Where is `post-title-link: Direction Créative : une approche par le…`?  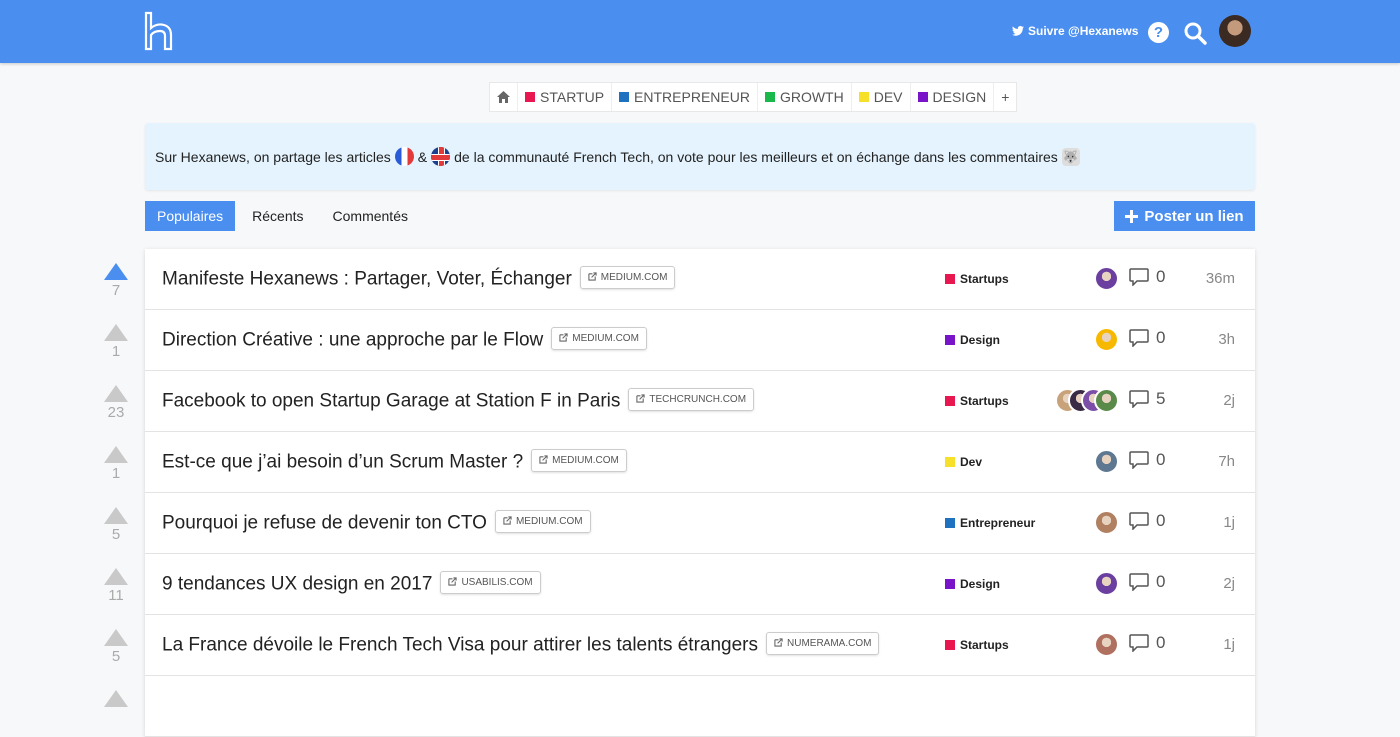 post-title-link: Direction Créative : une approche par le… is located at coordinates (404, 339).